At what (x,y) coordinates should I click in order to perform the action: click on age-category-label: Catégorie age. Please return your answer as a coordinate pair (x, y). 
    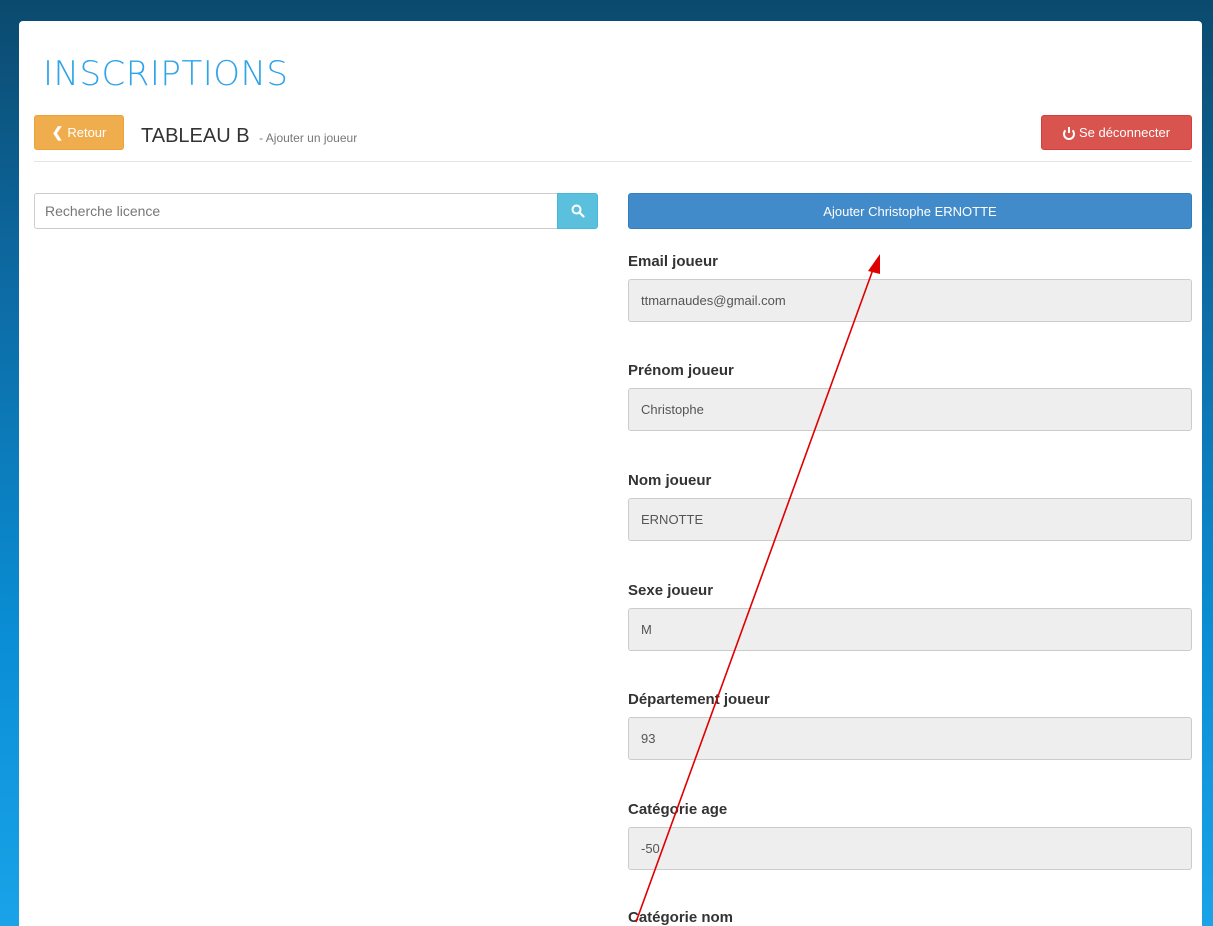
    Looking at the image, I should click on (678, 809).